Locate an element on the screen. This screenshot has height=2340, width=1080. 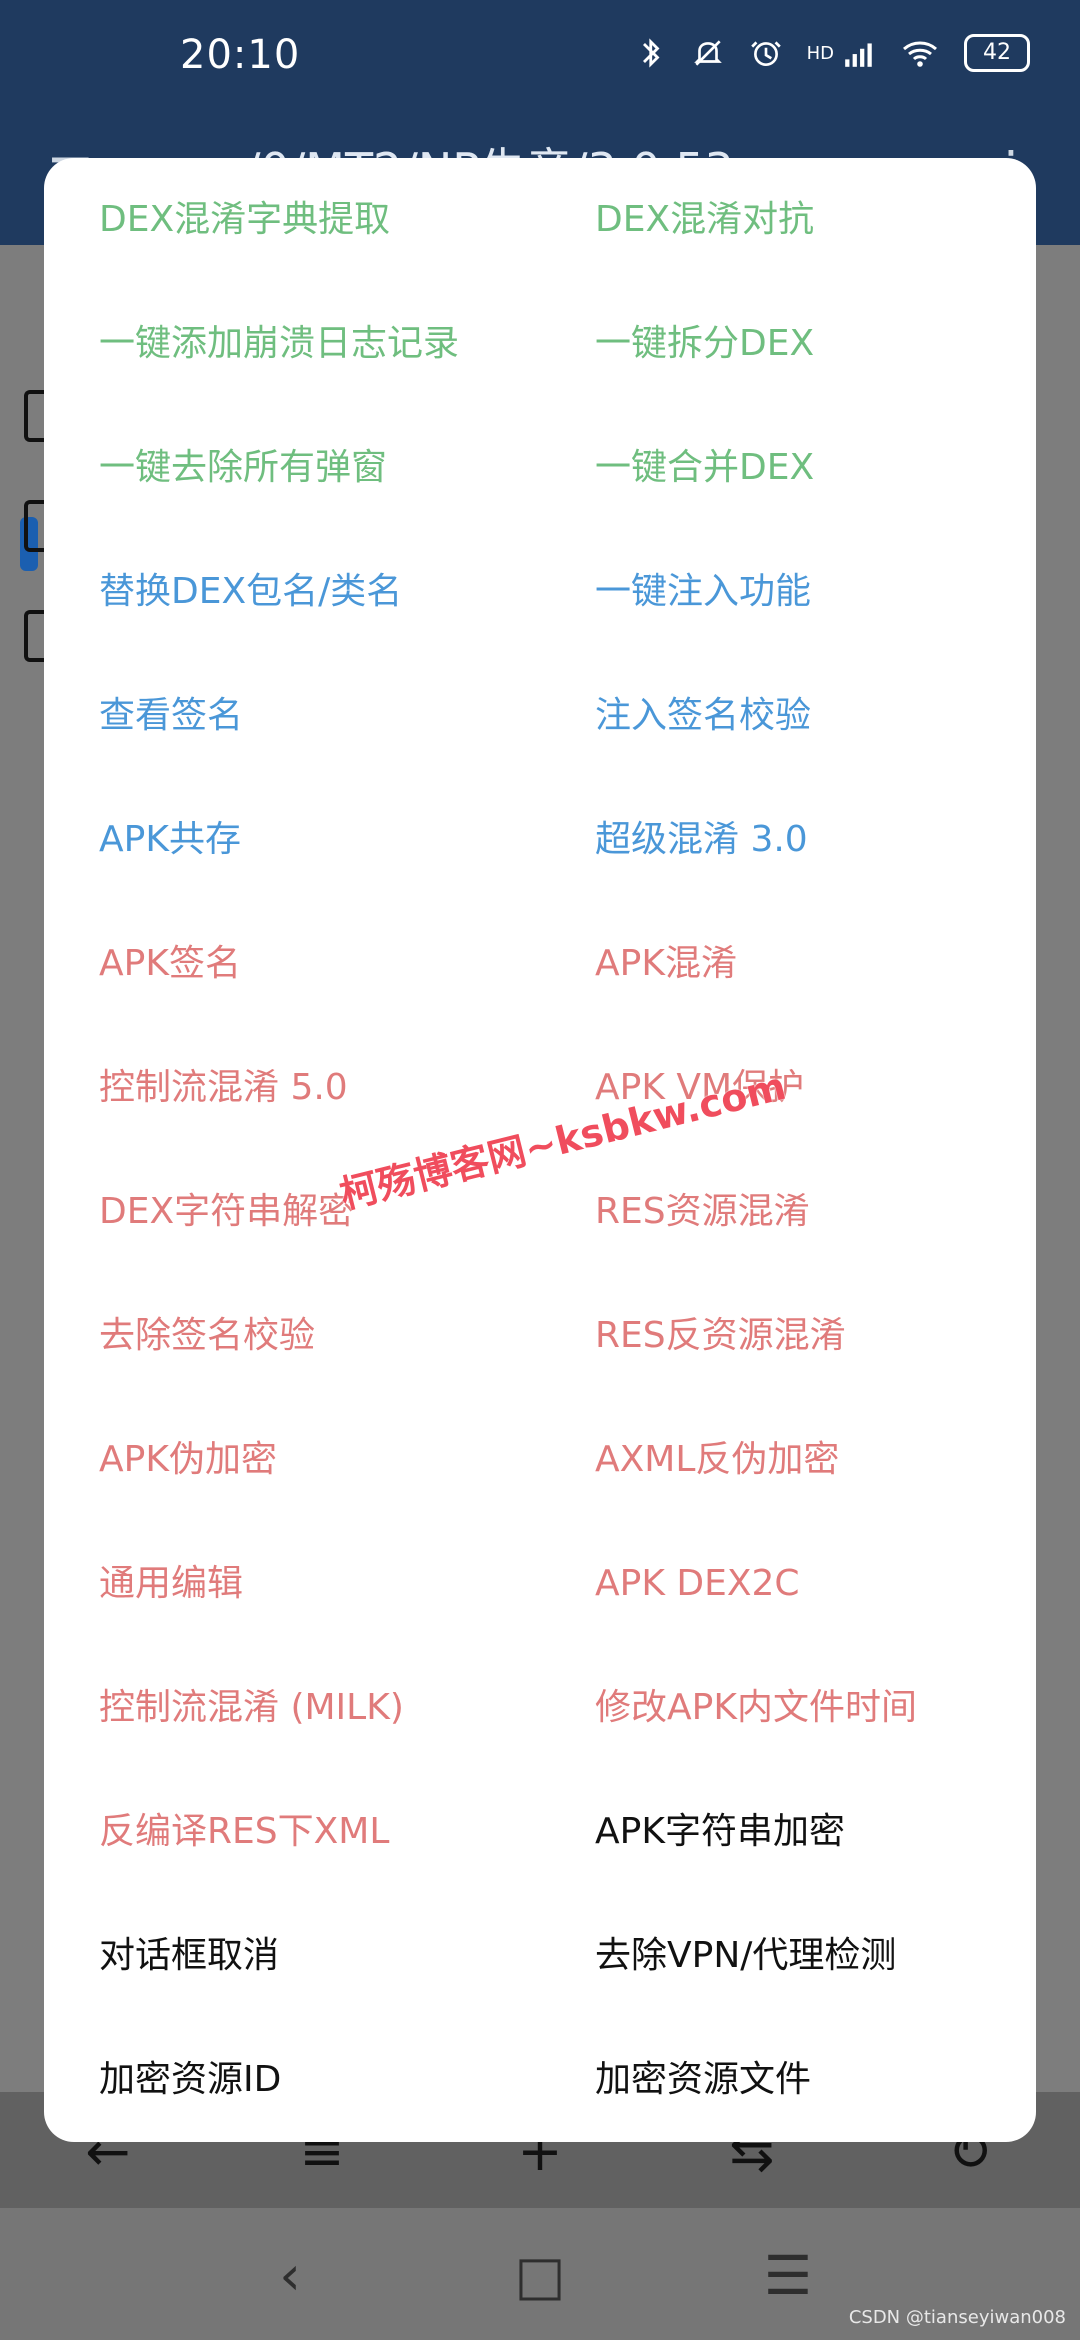
menu-item: 控制流混淆 (MILK) is located at coordinates (251, 1708).